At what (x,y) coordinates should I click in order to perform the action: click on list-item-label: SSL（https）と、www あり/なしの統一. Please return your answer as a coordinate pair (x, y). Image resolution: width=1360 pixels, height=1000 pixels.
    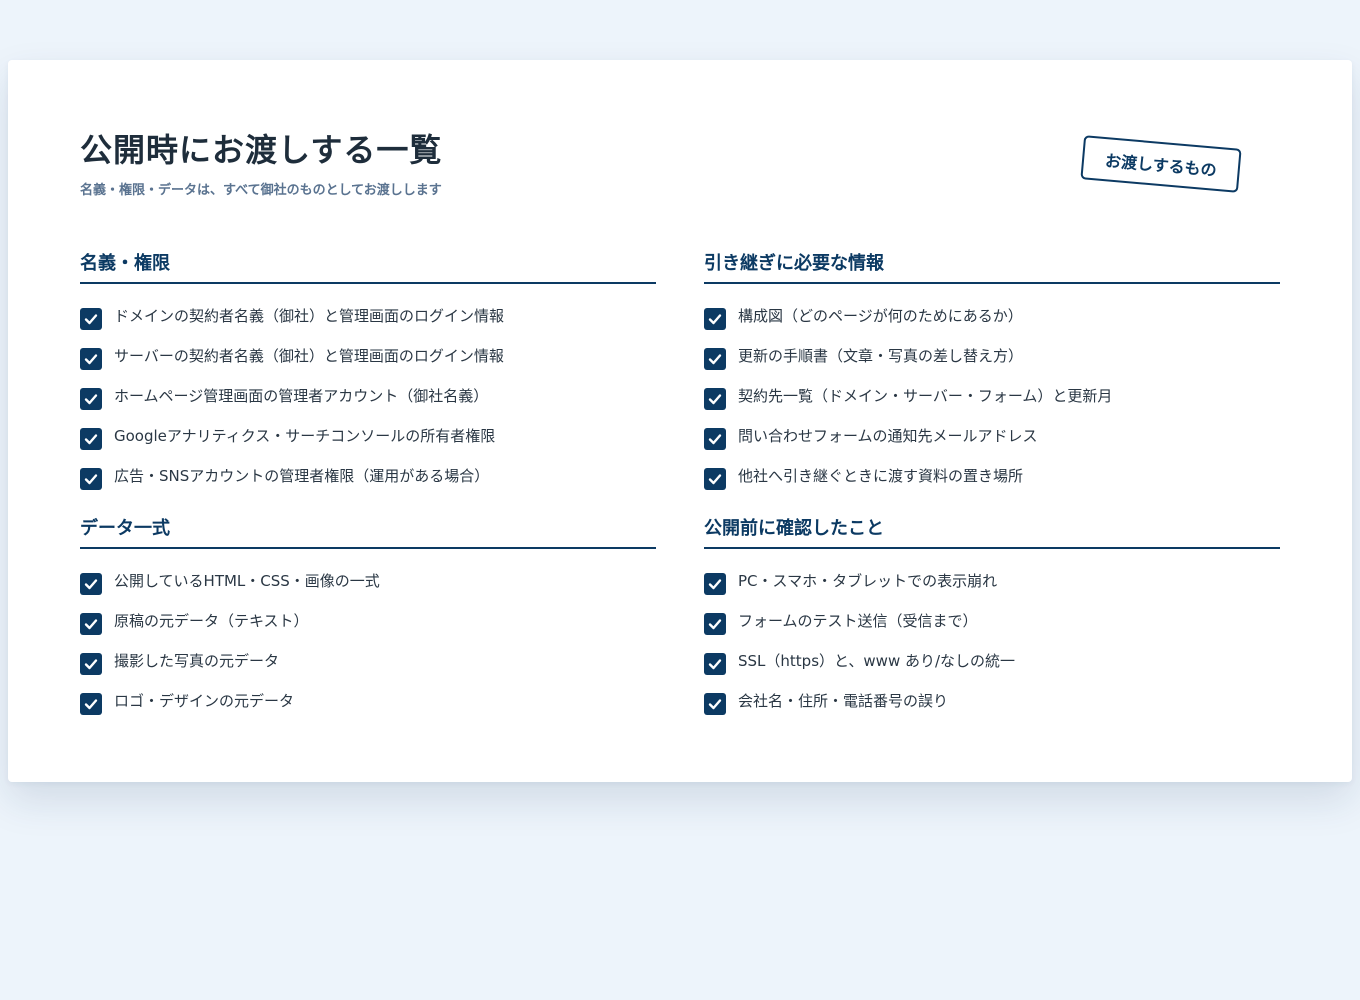
    Looking at the image, I should click on (877, 661).